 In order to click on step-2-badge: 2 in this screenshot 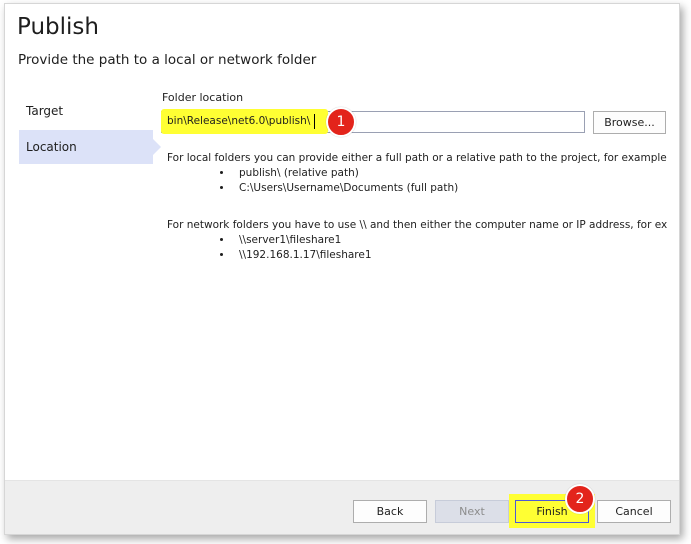, I will do `click(580, 499)`.